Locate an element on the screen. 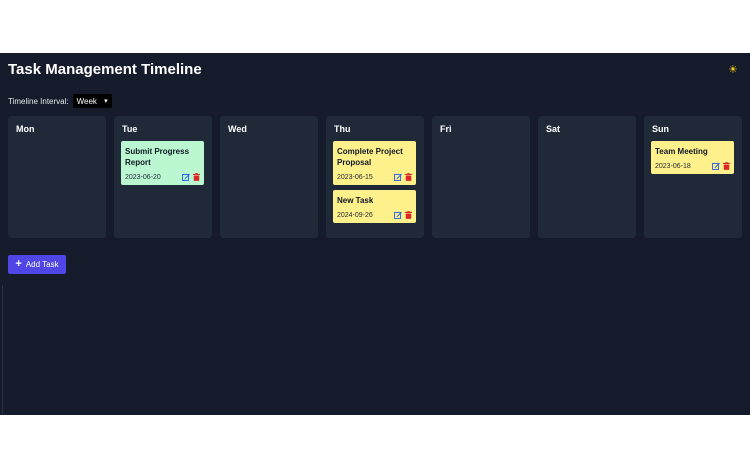  day-column-sun: Sun Team Meeting 2023-06-18 is located at coordinates (693, 177).